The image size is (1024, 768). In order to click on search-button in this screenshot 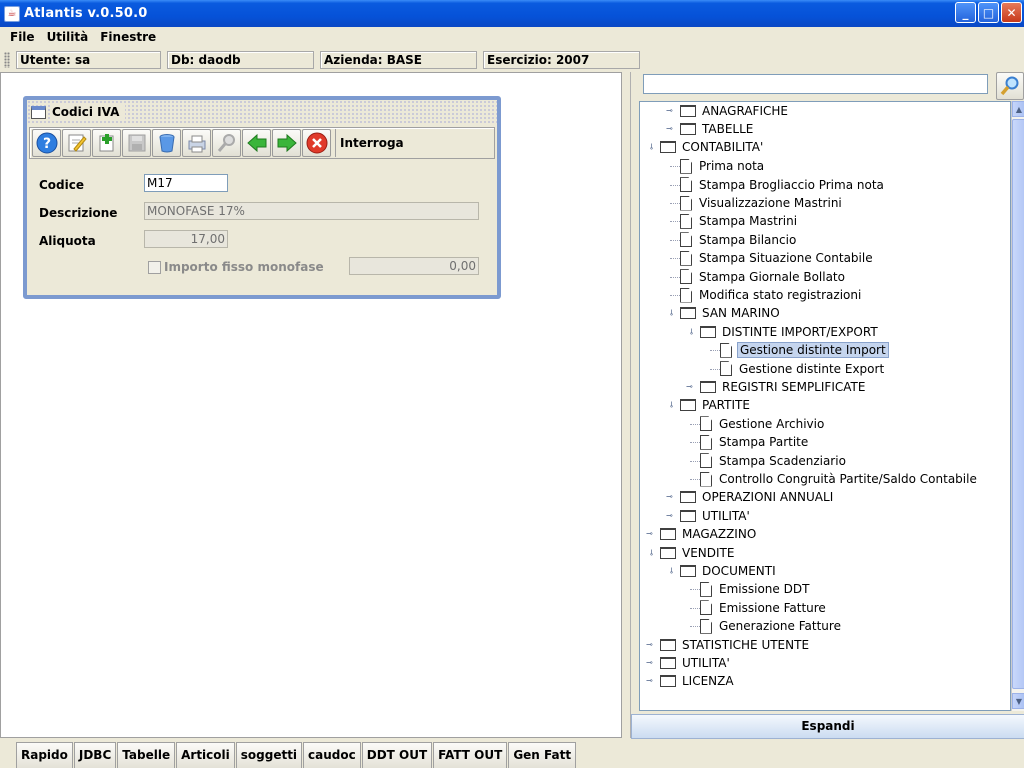, I will do `click(226, 143)`.